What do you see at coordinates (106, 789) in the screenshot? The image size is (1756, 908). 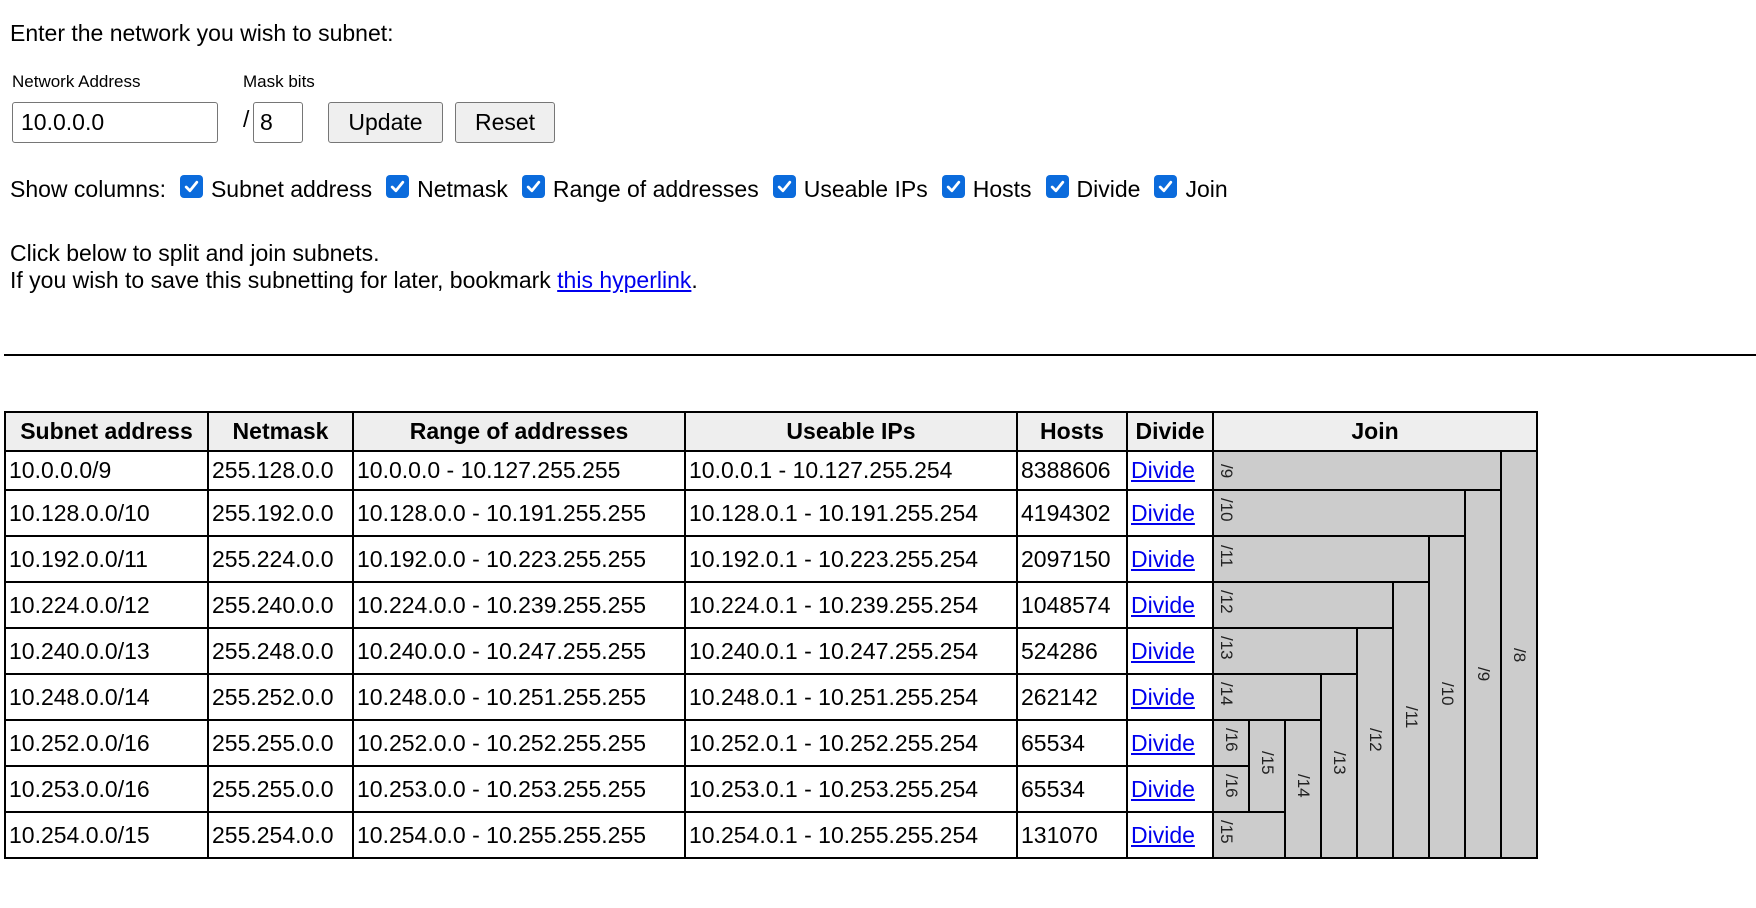 I see `subnet-address-cell: 10.253.0.0/16` at bounding box center [106, 789].